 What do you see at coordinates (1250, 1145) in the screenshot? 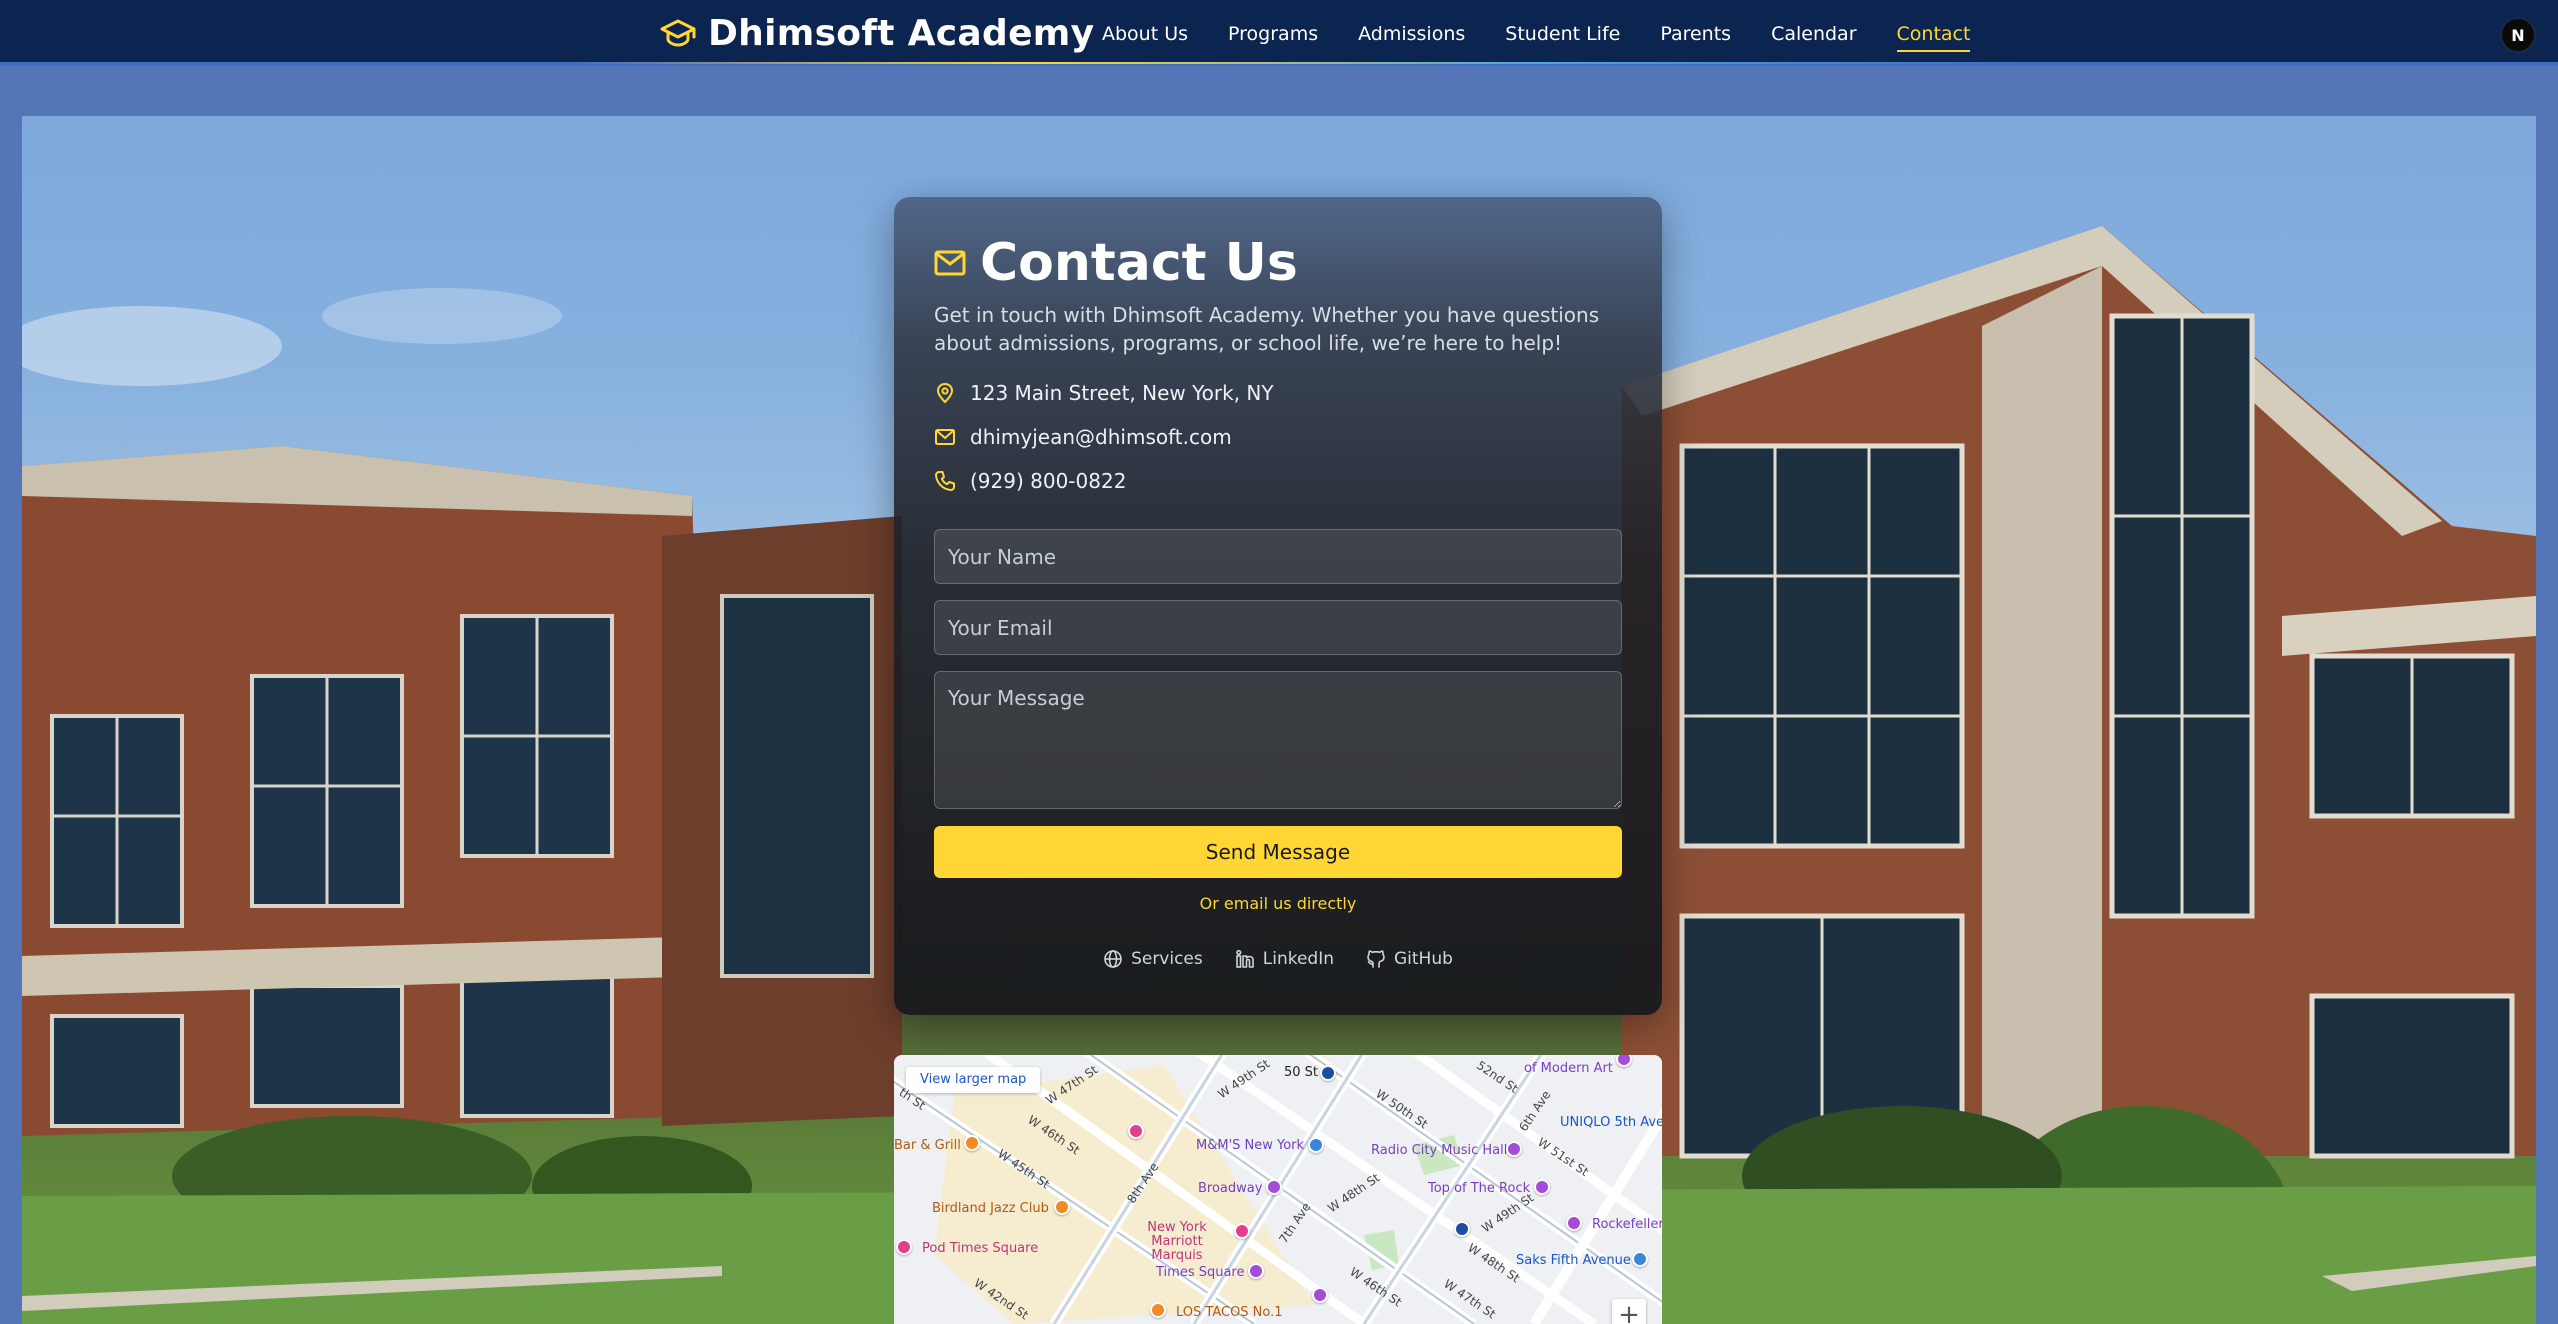
I see `map-label-mms: M&M'S New York` at bounding box center [1250, 1145].